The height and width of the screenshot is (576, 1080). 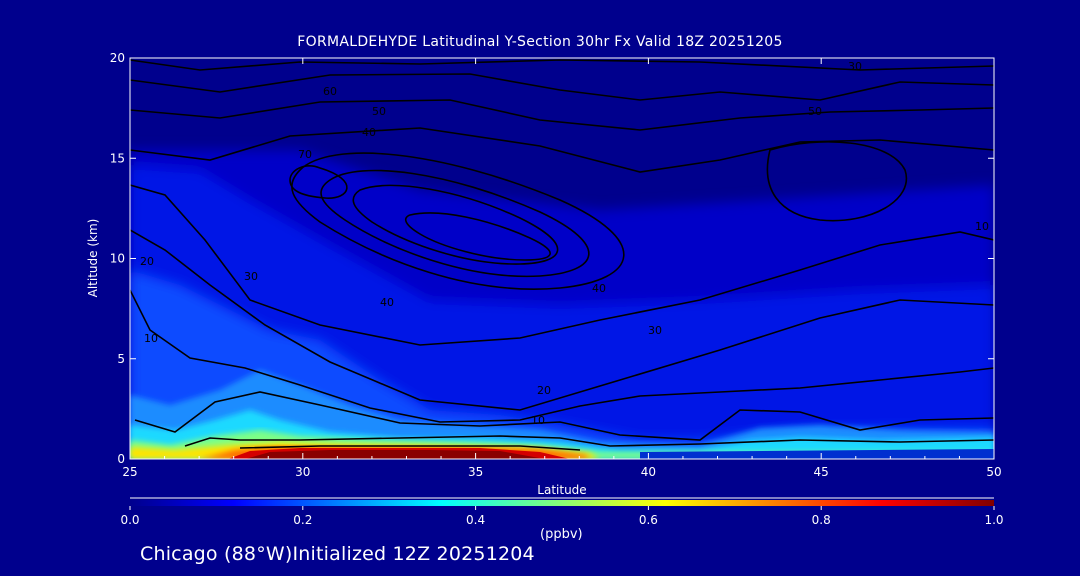 I want to click on x-tick-label: 30, so click(x=302, y=472).